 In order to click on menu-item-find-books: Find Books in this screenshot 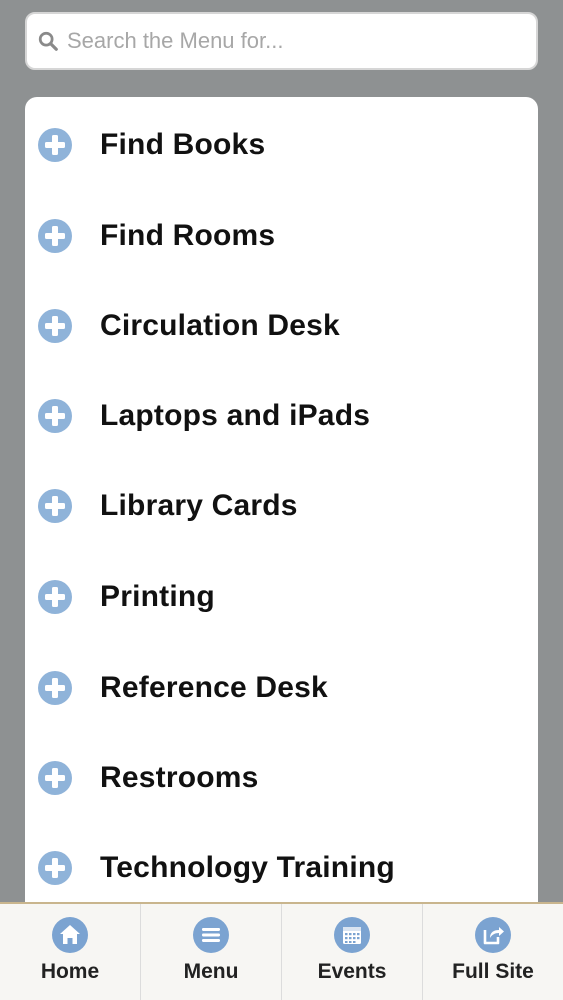, I will do `click(281, 145)`.